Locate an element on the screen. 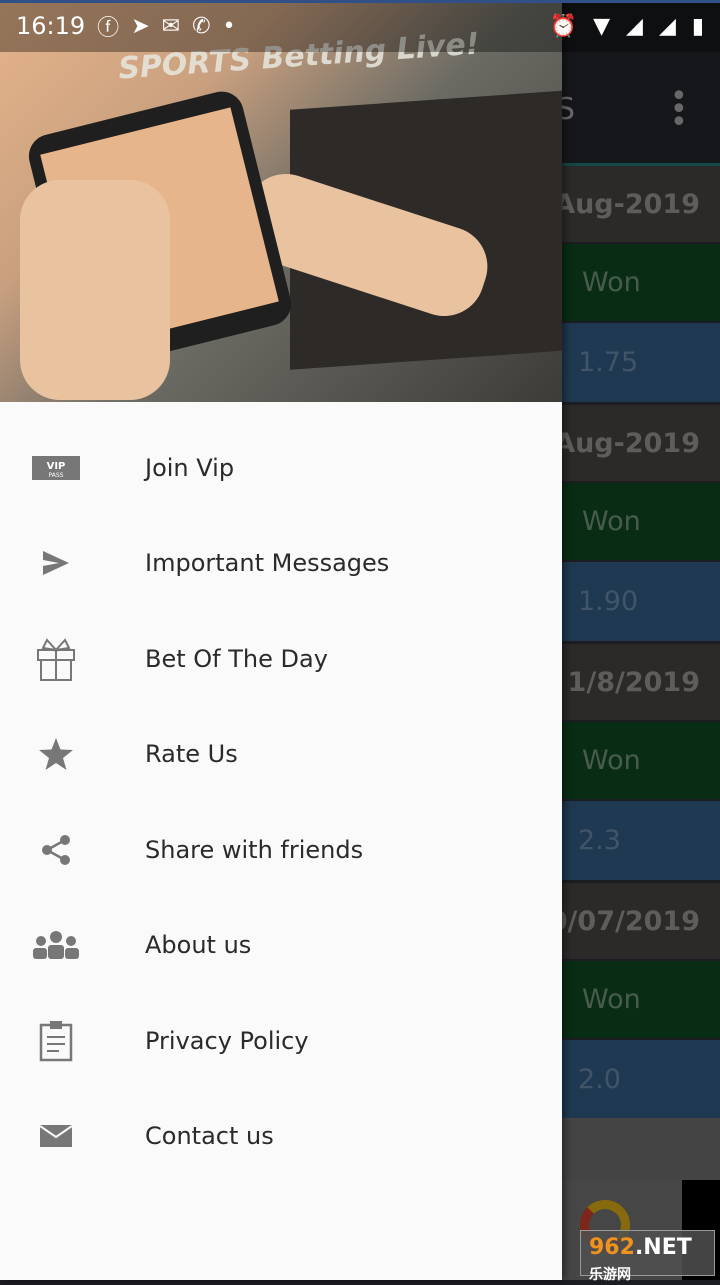  menu-item-bet-of-the-day: Bet Of The Day is located at coordinates (281, 658).